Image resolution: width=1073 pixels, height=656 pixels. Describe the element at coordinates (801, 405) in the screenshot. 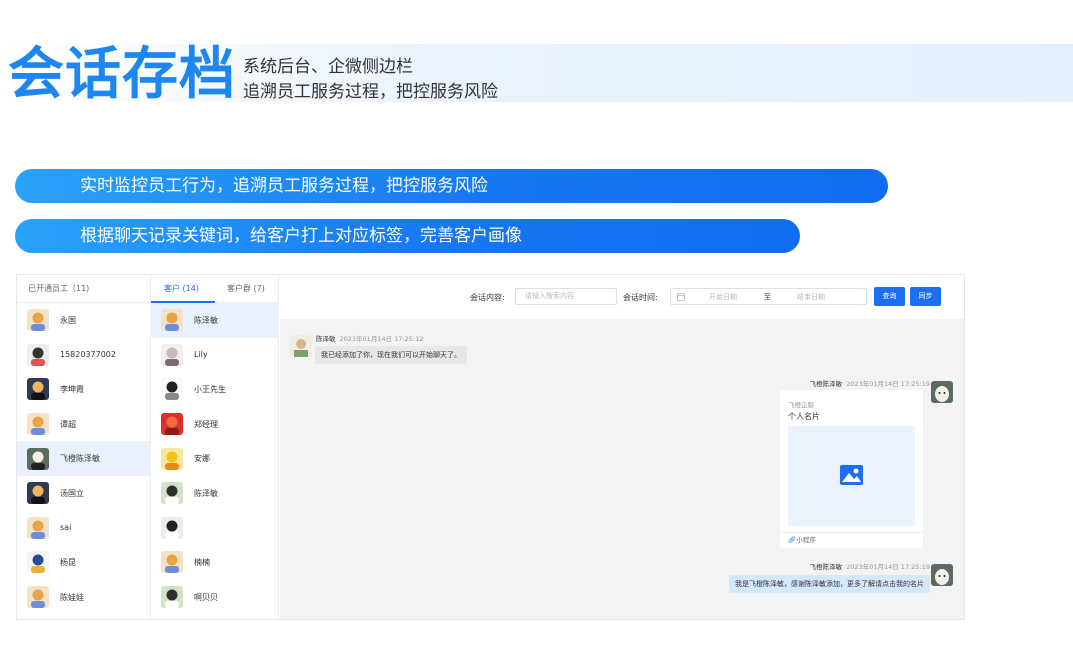

I see `card-source: 飞橙企服` at that location.